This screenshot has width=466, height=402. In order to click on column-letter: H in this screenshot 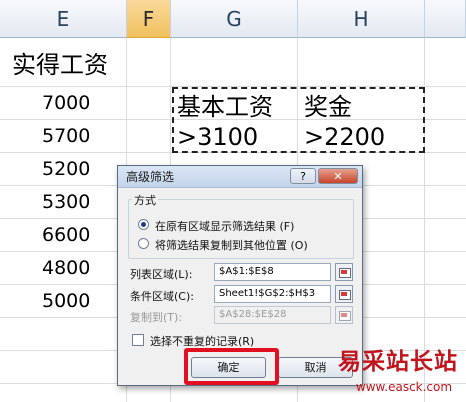, I will do `click(361, 18)`.